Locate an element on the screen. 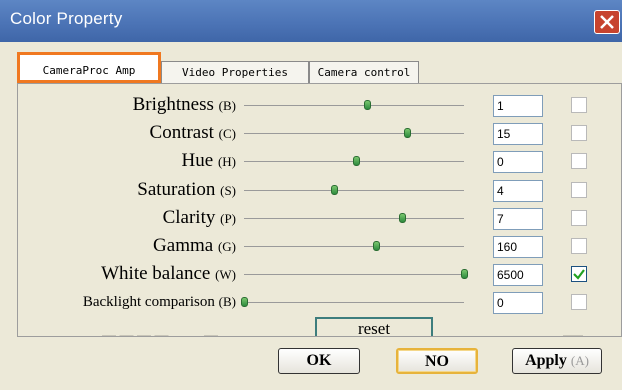 This screenshot has height=390, width=622. clipped-row-label: ▬ ▬ ▬ ▬ is located at coordinates (135, 333).